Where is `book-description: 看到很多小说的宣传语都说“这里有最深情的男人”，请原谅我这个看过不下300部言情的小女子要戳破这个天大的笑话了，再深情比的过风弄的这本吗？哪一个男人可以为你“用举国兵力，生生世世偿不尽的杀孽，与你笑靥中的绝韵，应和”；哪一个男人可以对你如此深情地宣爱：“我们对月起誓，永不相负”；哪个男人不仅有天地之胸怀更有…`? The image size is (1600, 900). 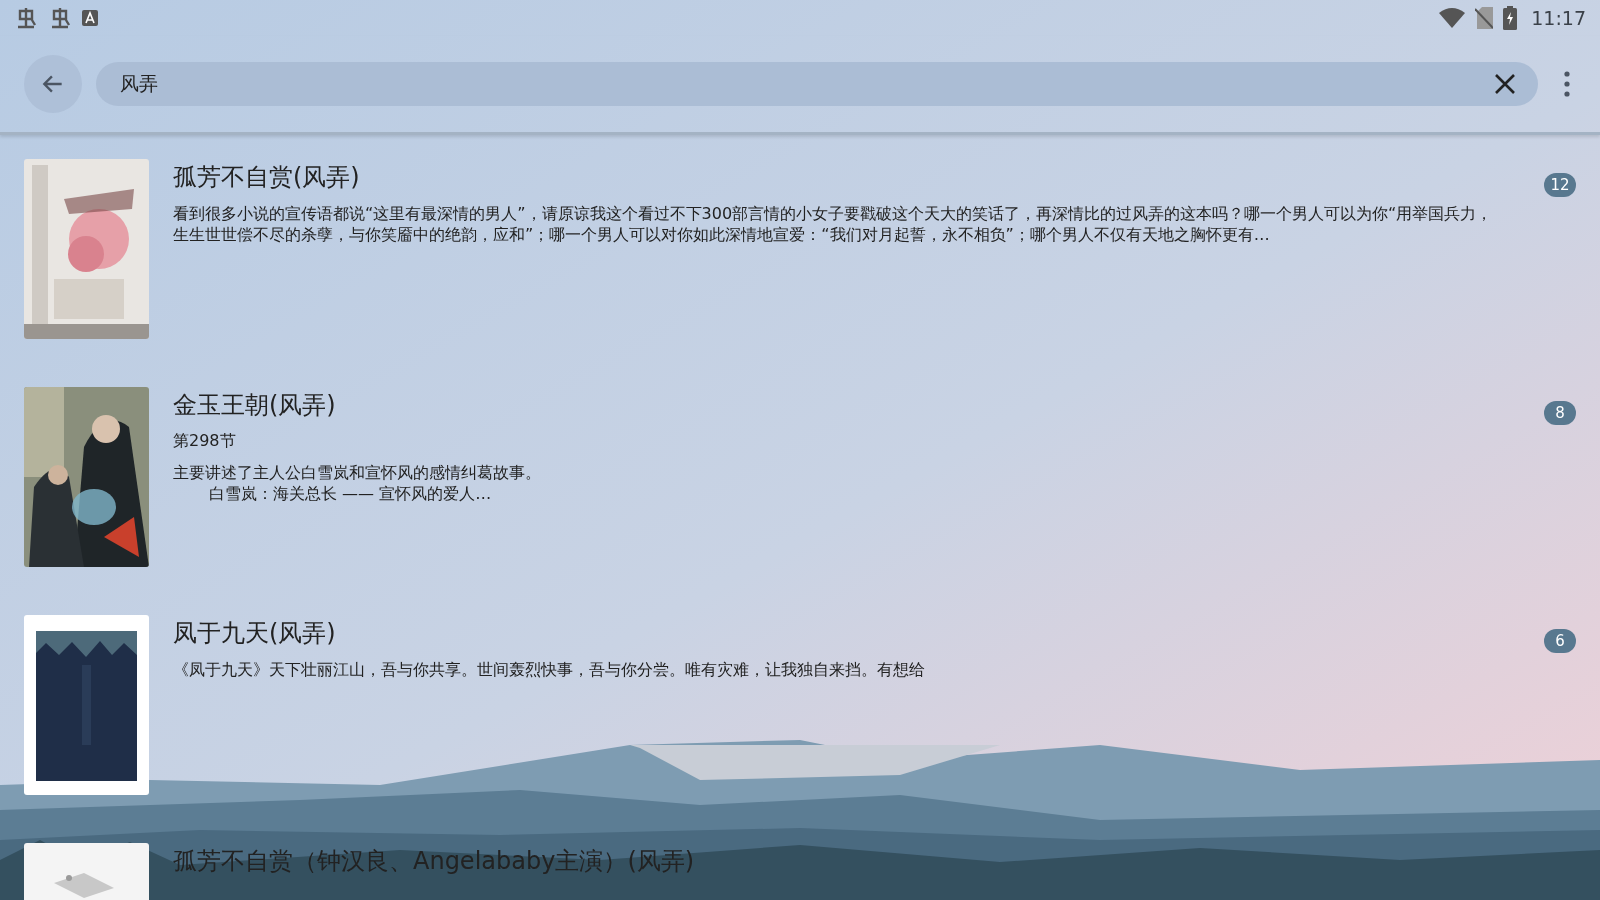 book-description: 看到很多小说的宣传语都说“这里有最深情的男人”，请原谅我这个看过不下300部言情的小女子要戳破这个天大的笑话了，再深情比的过风弄的这本吗？哪一个男人可以为你“用举国兵力，生生世世偿不尽的杀孽，与你笑靥中的绝韵，应和”；哪一个男人可以对你如此深情地宣爱：“我们对月起誓，永不相负”；哪个男人不仅有天地之胸怀更有… is located at coordinates (833, 224).